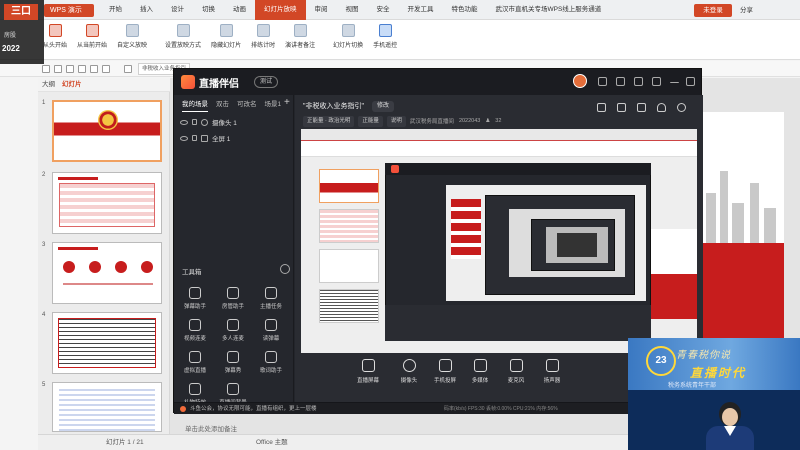 This screenshot has width=800, height=450. What do you see at coordinates (211, 428) in the screenshot?
I see `notes-placeholder: 单击此处添加备注` at bounding box center [211, 428].